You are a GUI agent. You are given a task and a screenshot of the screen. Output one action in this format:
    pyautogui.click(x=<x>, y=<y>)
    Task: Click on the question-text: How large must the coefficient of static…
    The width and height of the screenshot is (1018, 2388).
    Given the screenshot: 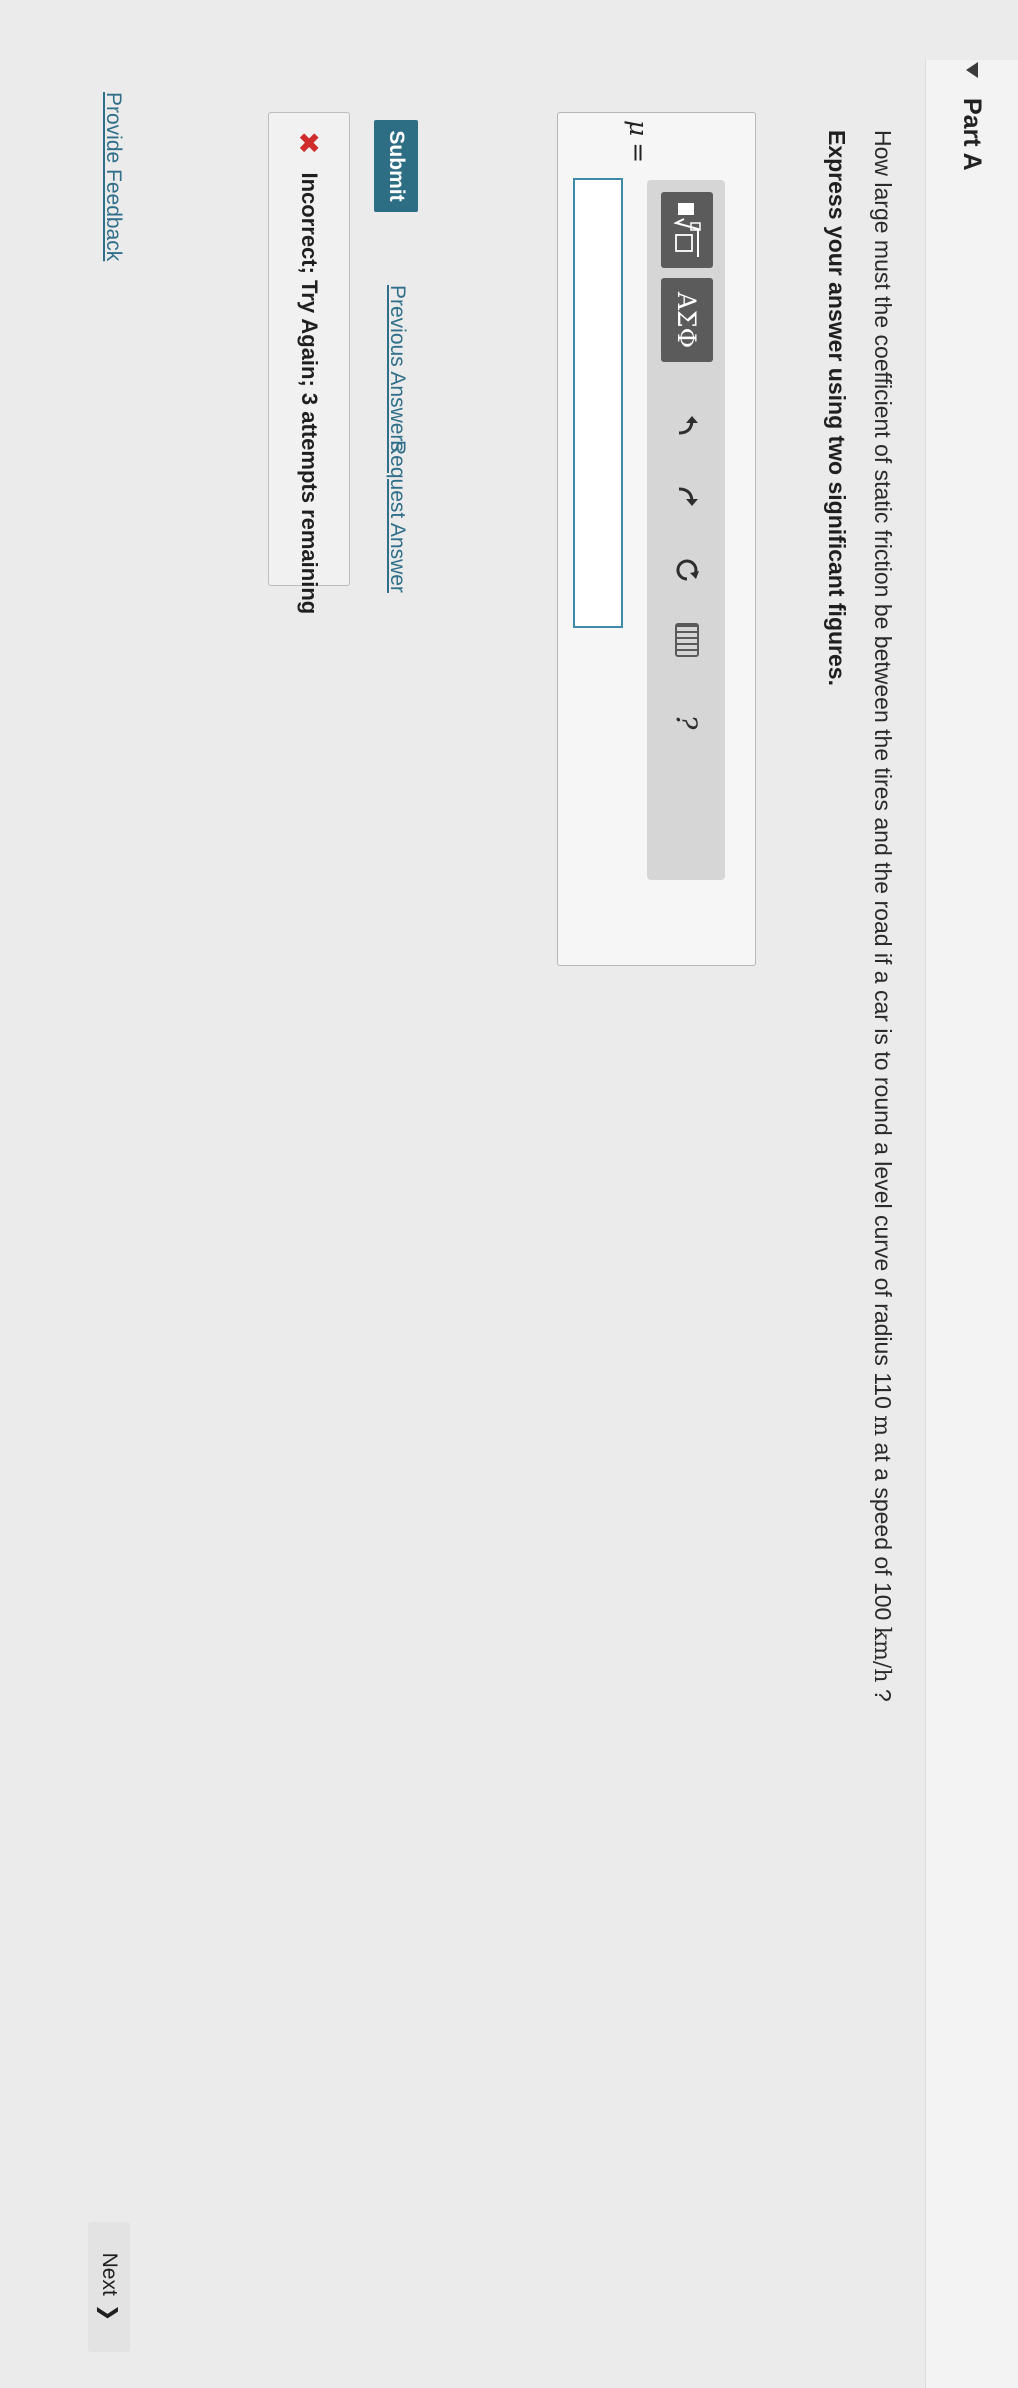 What is the action you would take?
    pyautogui.click(x=882, y=916)
    